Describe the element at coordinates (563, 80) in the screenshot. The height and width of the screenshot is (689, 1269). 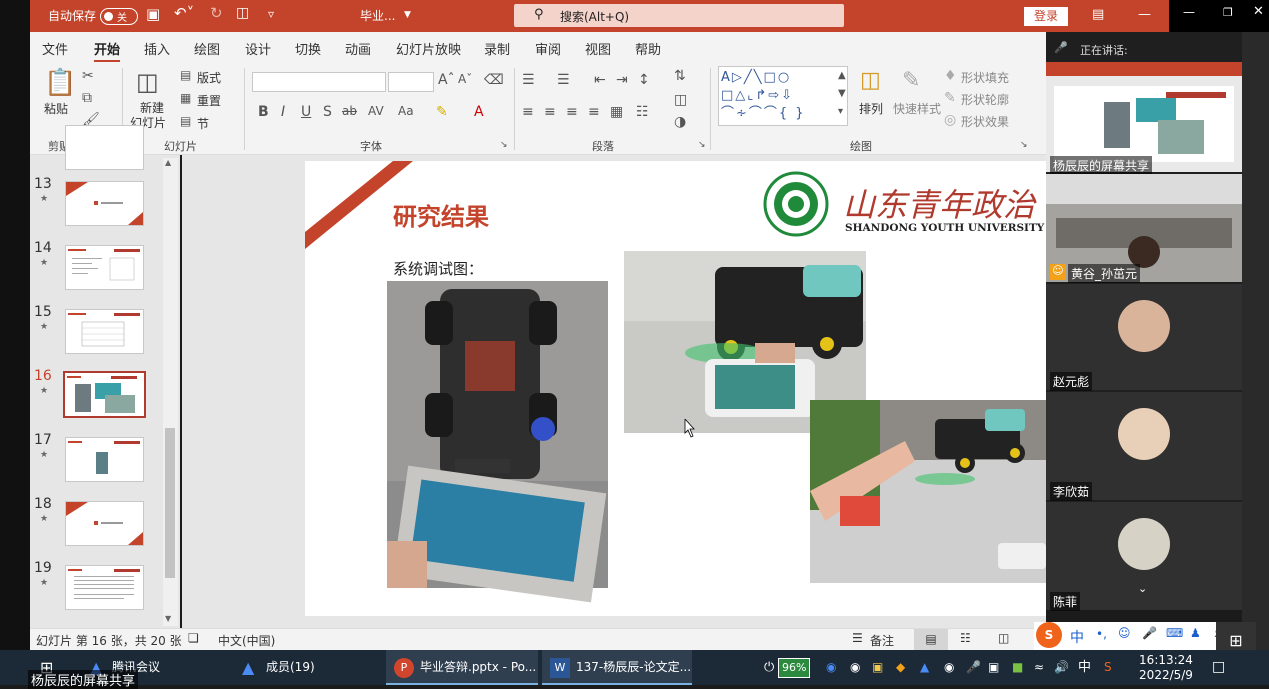
I see `numbering-icon: ☰` at that location.